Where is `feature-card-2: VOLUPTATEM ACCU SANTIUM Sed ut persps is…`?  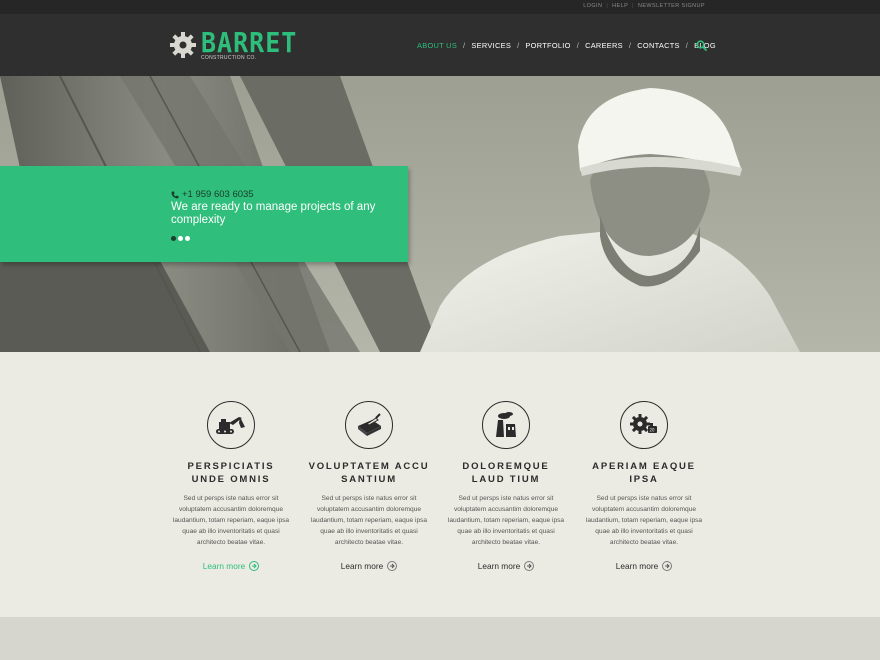 feature-card-2: VOLUPTATEM ACCU SANTIUM Sed ut persps is… is located at coordinates (369, 487).